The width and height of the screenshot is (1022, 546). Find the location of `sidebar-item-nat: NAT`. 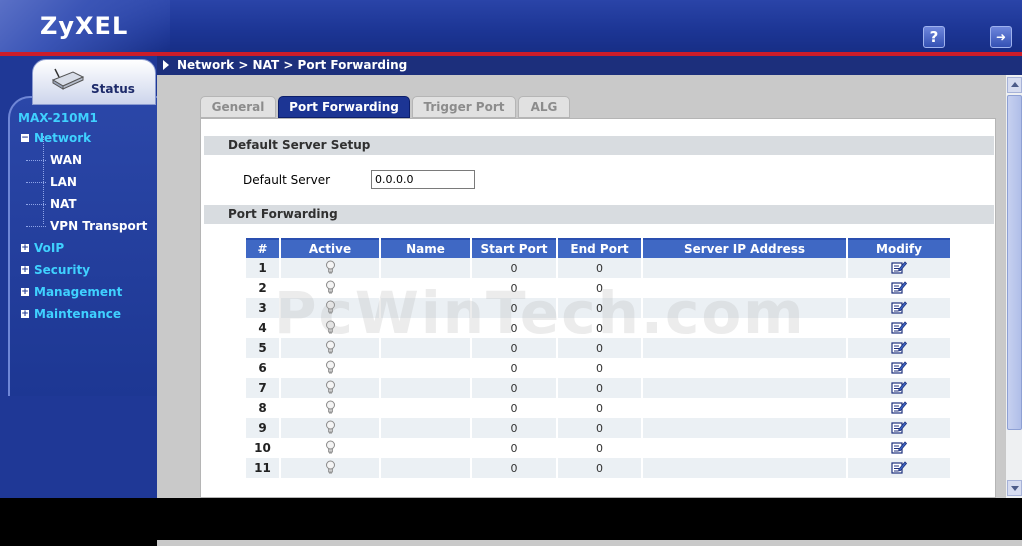

sidebar-item-nat: NAT is located at coordinates (87, 204).